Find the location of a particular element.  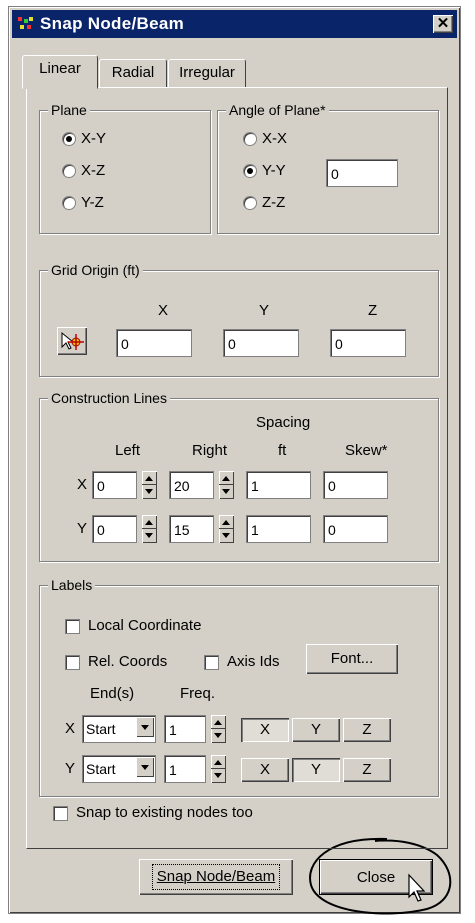

tab-linear: Linear is located at coordinates (60, 72).